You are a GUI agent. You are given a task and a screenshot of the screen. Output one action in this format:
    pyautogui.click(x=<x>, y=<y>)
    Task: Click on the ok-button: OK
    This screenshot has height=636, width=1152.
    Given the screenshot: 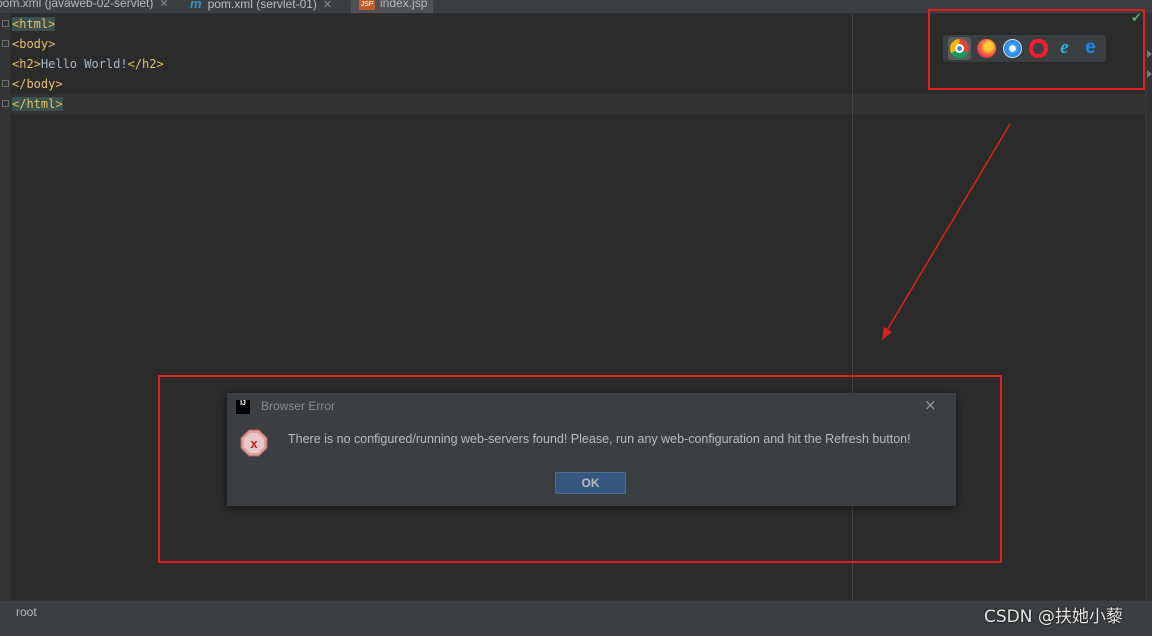 What is the action you would take?
    pyautogui.click(x=590, y=483)
    